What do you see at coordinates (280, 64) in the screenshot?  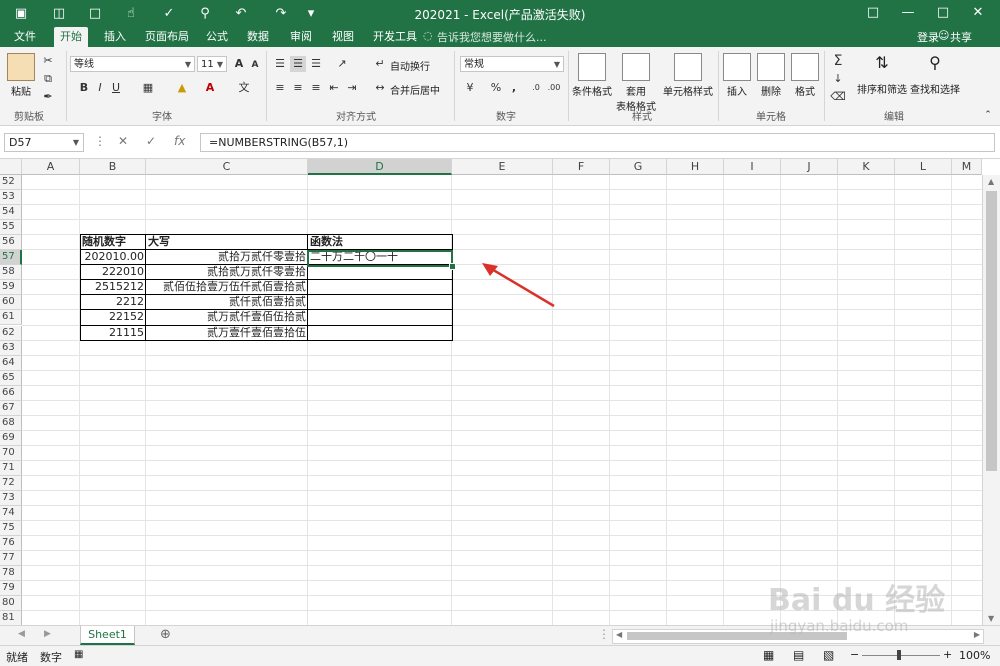 I see `align-top-icon: ☰` at bounding box center [280, 64].